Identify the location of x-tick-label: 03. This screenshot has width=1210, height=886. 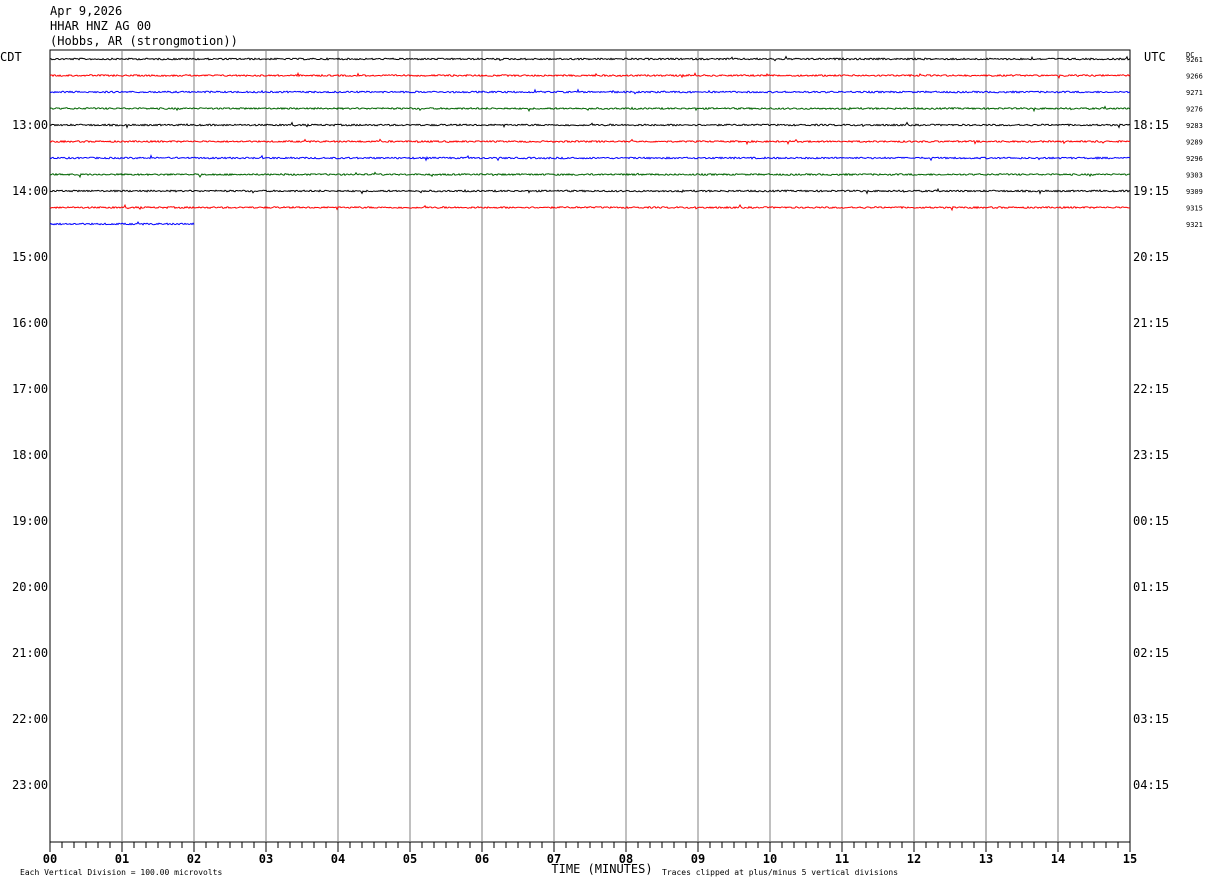
(266, 859).